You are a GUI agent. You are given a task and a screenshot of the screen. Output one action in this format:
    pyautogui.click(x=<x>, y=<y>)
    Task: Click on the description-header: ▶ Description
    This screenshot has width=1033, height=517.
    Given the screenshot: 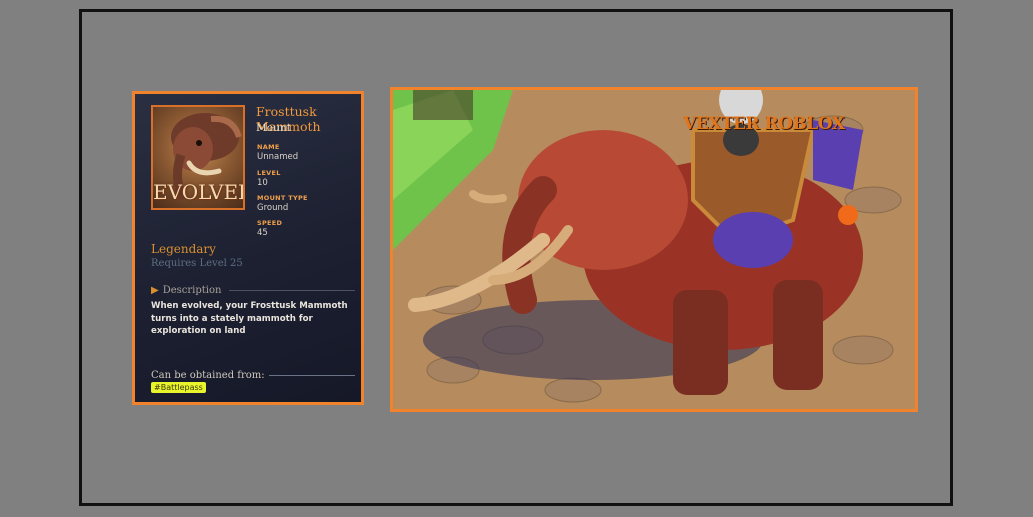 What is the action you would take?
    pyautogui.click(x=253, y=290)
    